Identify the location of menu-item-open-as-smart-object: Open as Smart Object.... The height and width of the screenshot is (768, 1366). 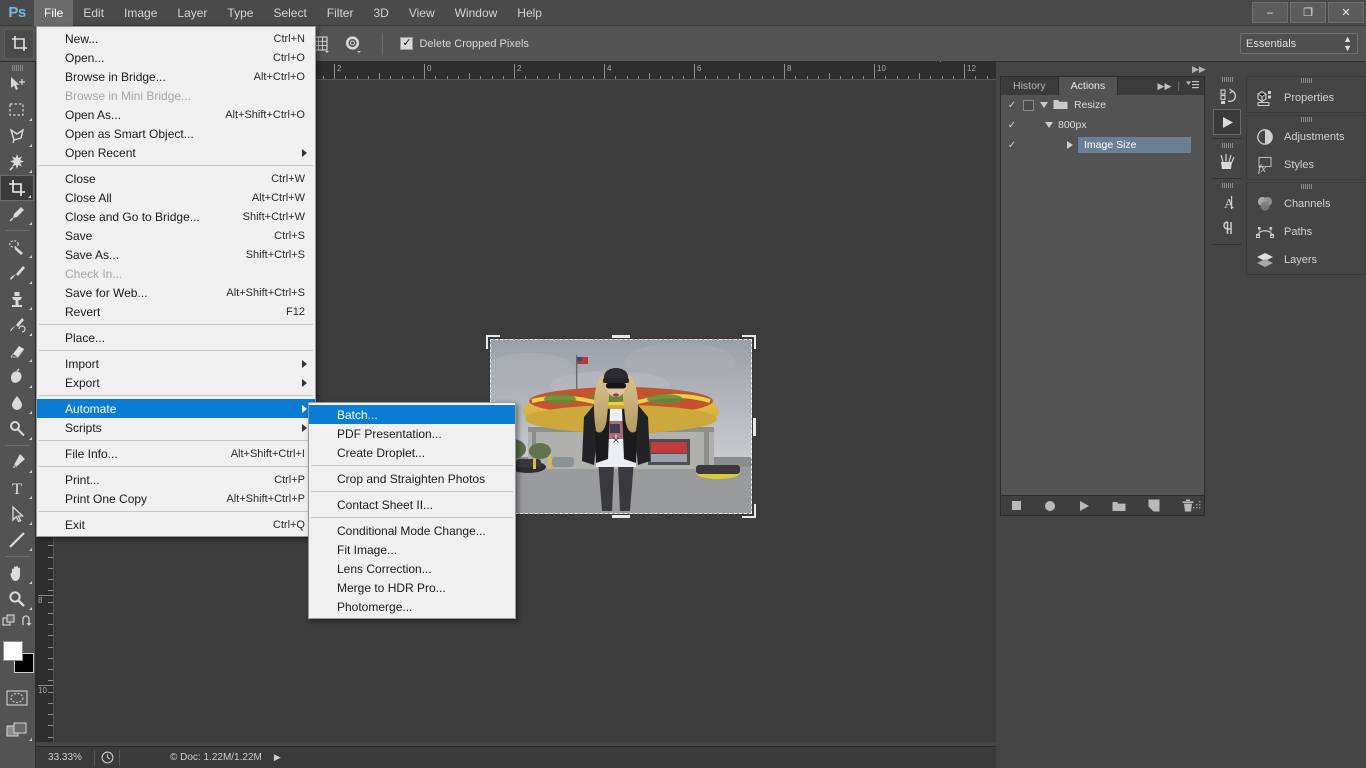
(176, 133).